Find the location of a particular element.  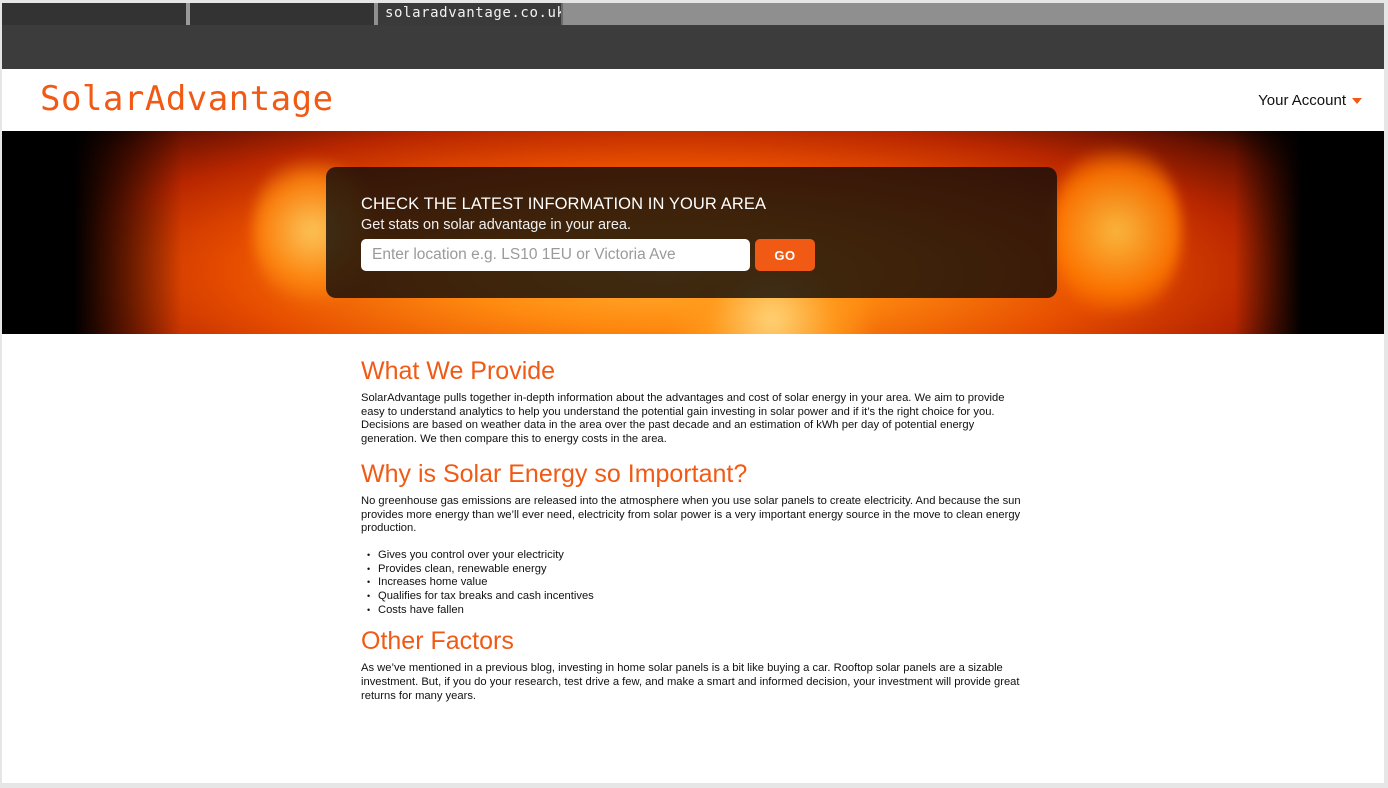

site-logo: SolarAdvantage is located at coordinates (187, 99).